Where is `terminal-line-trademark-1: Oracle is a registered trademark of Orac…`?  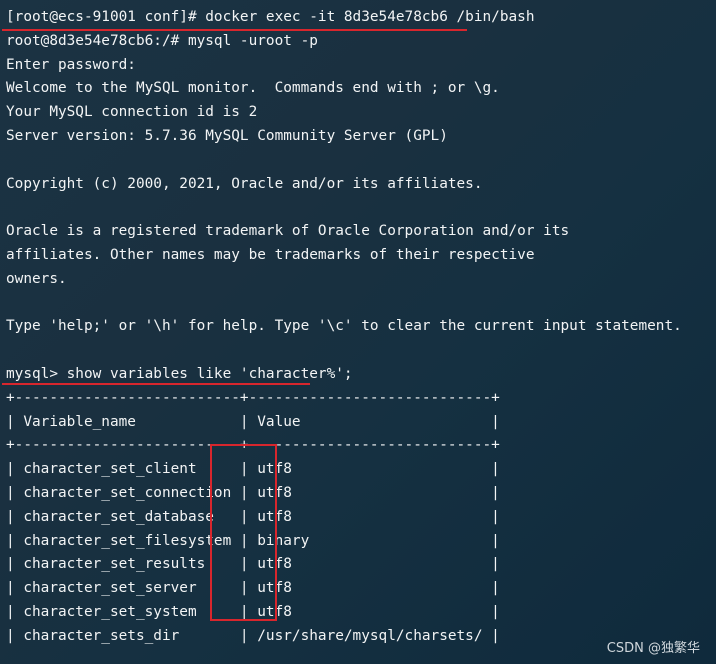 terminal-line-trademark-1: Oracle is a registered trademark of Orac… is located at coordinates (288, 231).